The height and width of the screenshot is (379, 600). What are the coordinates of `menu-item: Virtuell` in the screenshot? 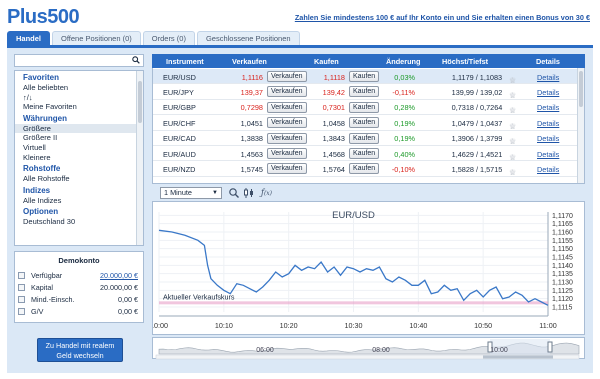 It's located at (79, 148).